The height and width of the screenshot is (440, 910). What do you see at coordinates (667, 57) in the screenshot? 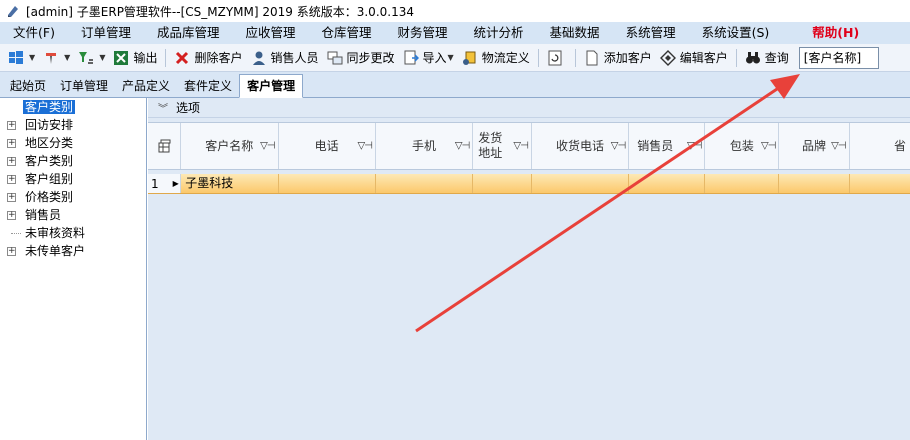
I see `edit-icon` at bounding box center [667, 57].